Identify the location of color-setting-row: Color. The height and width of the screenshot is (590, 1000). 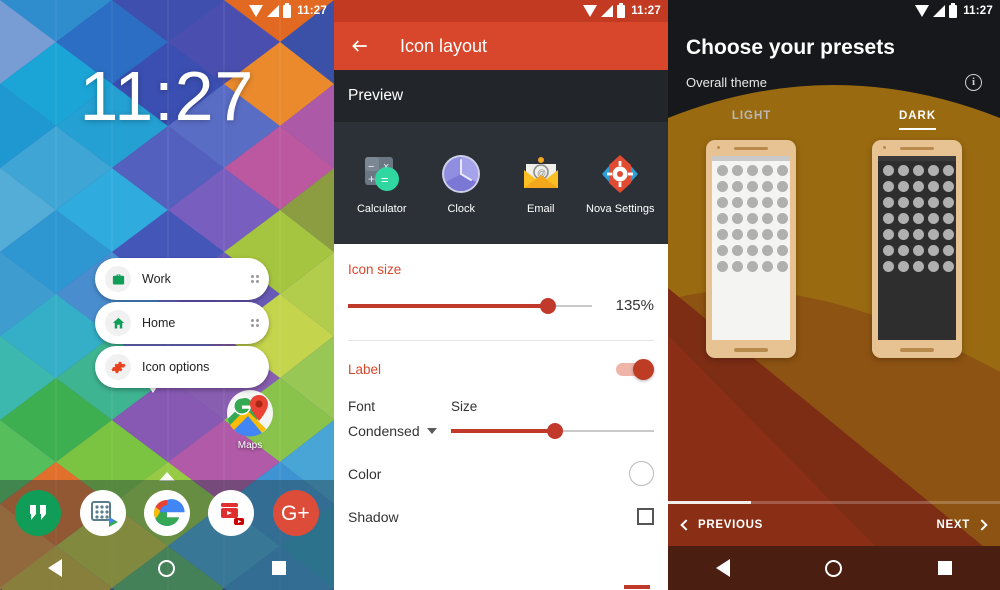
(501, 462).